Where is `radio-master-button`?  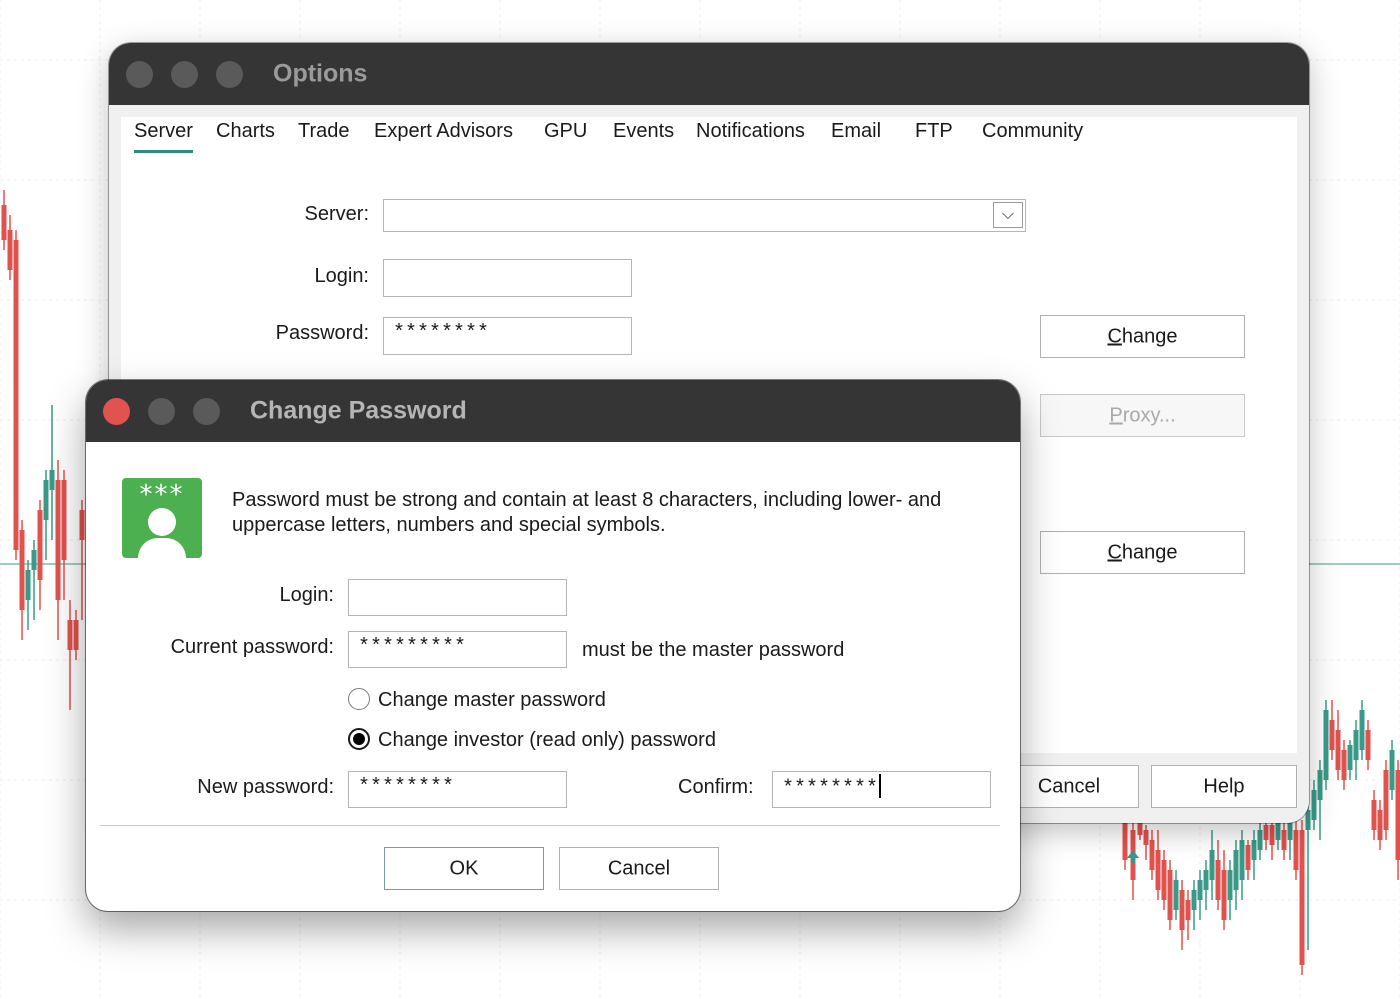 radio-master-button is located at coordinates (359, 698).